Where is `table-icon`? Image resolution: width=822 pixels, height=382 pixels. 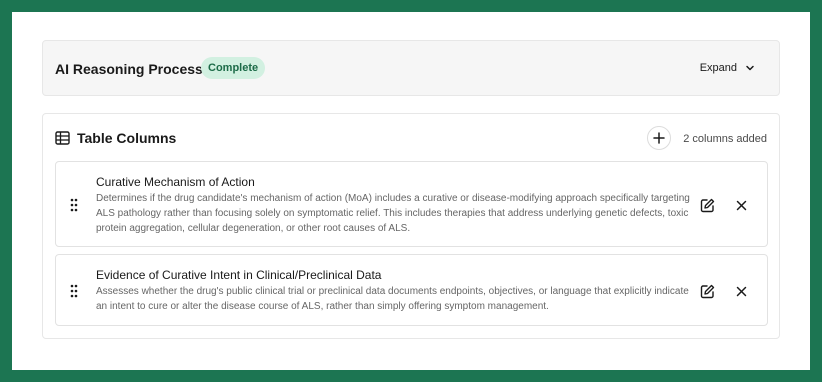
table-icon is located at coordinates (62, 138).